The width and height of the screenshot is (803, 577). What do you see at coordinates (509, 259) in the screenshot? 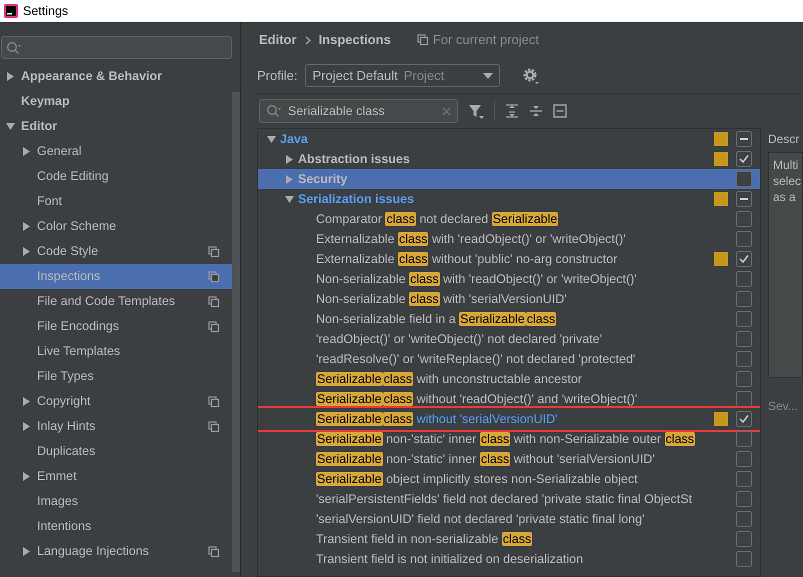
I see `tree-row: Externalizable class without 'public' no-arg constructor` at bounding box center [509, 259].